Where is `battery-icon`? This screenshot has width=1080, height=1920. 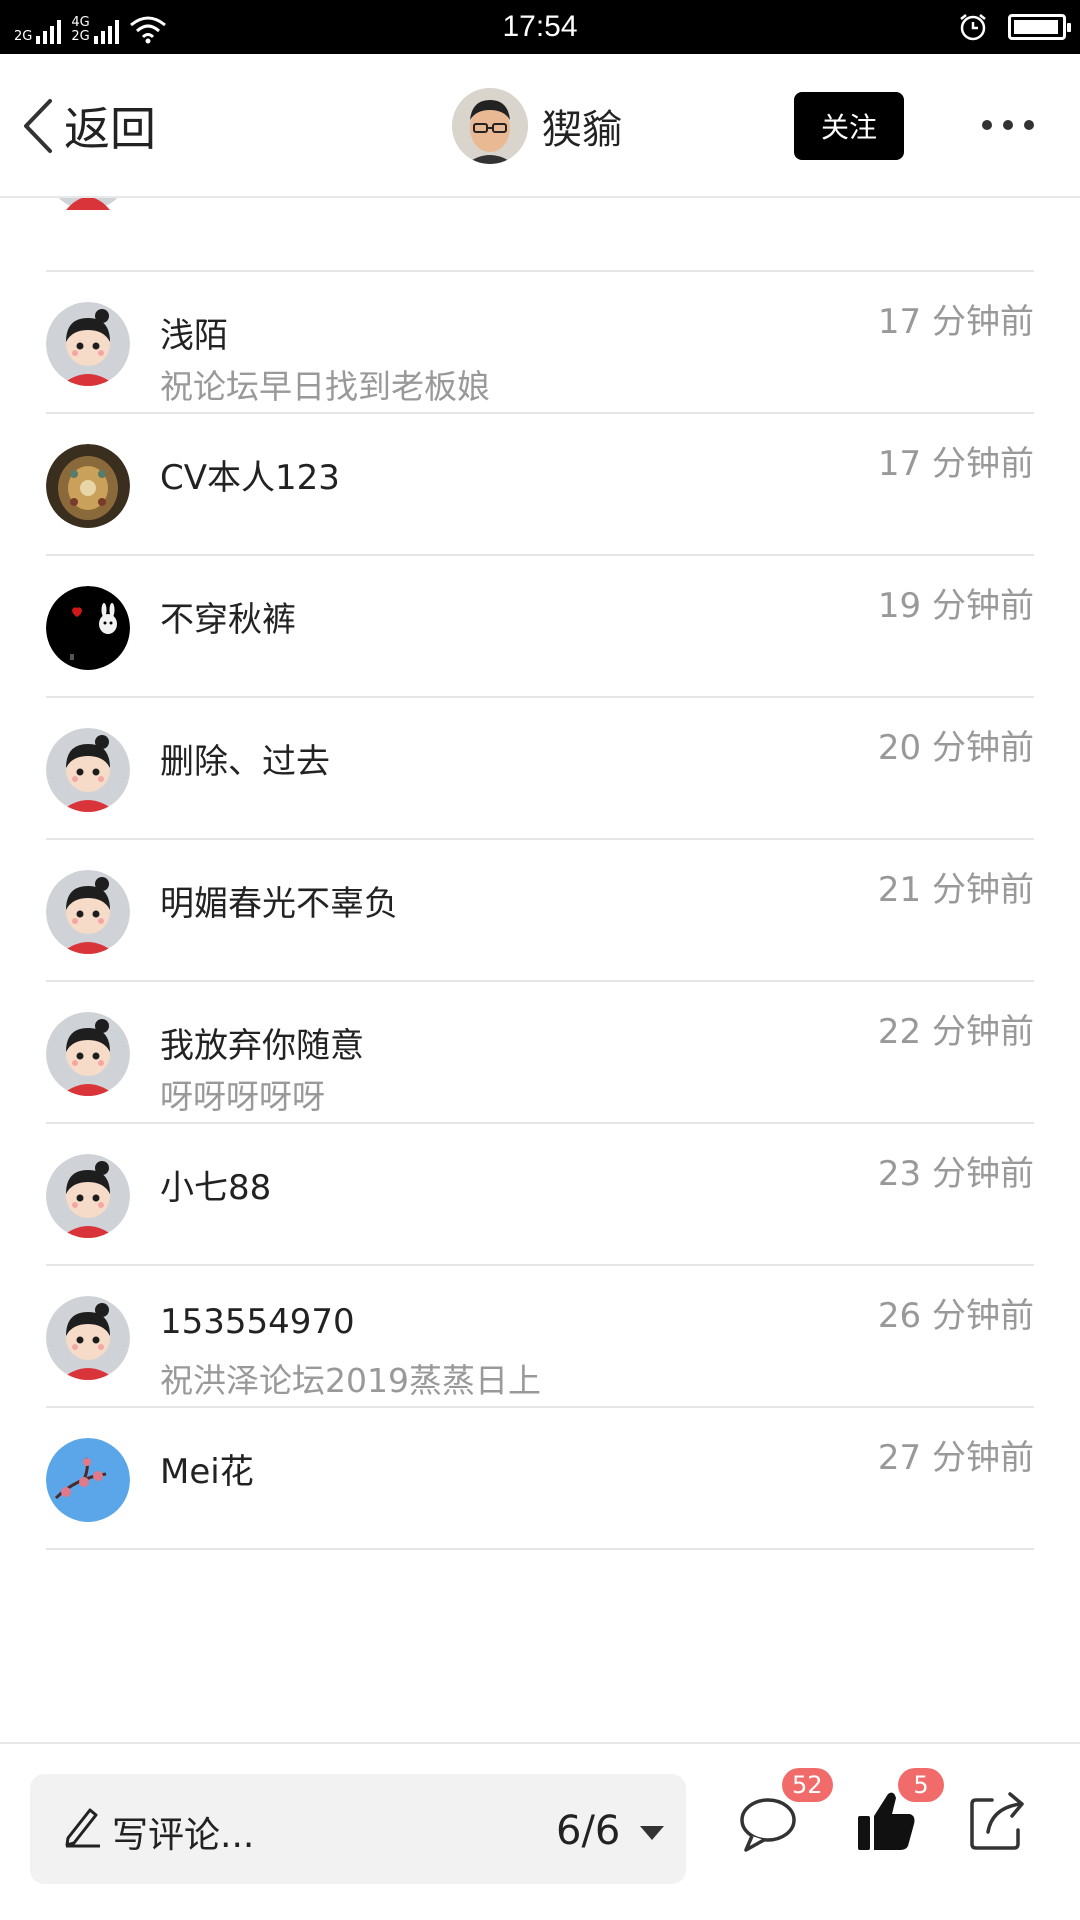
battery-icon is located at coordinates (1039, 27).